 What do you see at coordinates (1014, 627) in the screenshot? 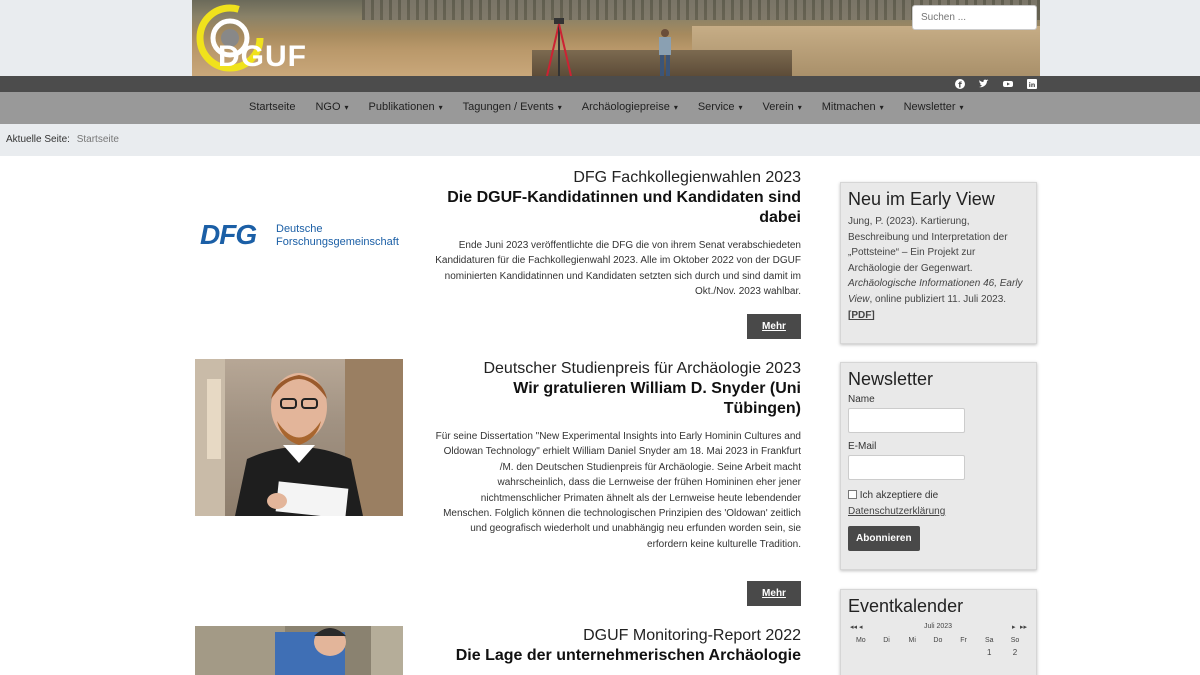
I see `calendar-next: ▸` at bounding box center [1014, 627].